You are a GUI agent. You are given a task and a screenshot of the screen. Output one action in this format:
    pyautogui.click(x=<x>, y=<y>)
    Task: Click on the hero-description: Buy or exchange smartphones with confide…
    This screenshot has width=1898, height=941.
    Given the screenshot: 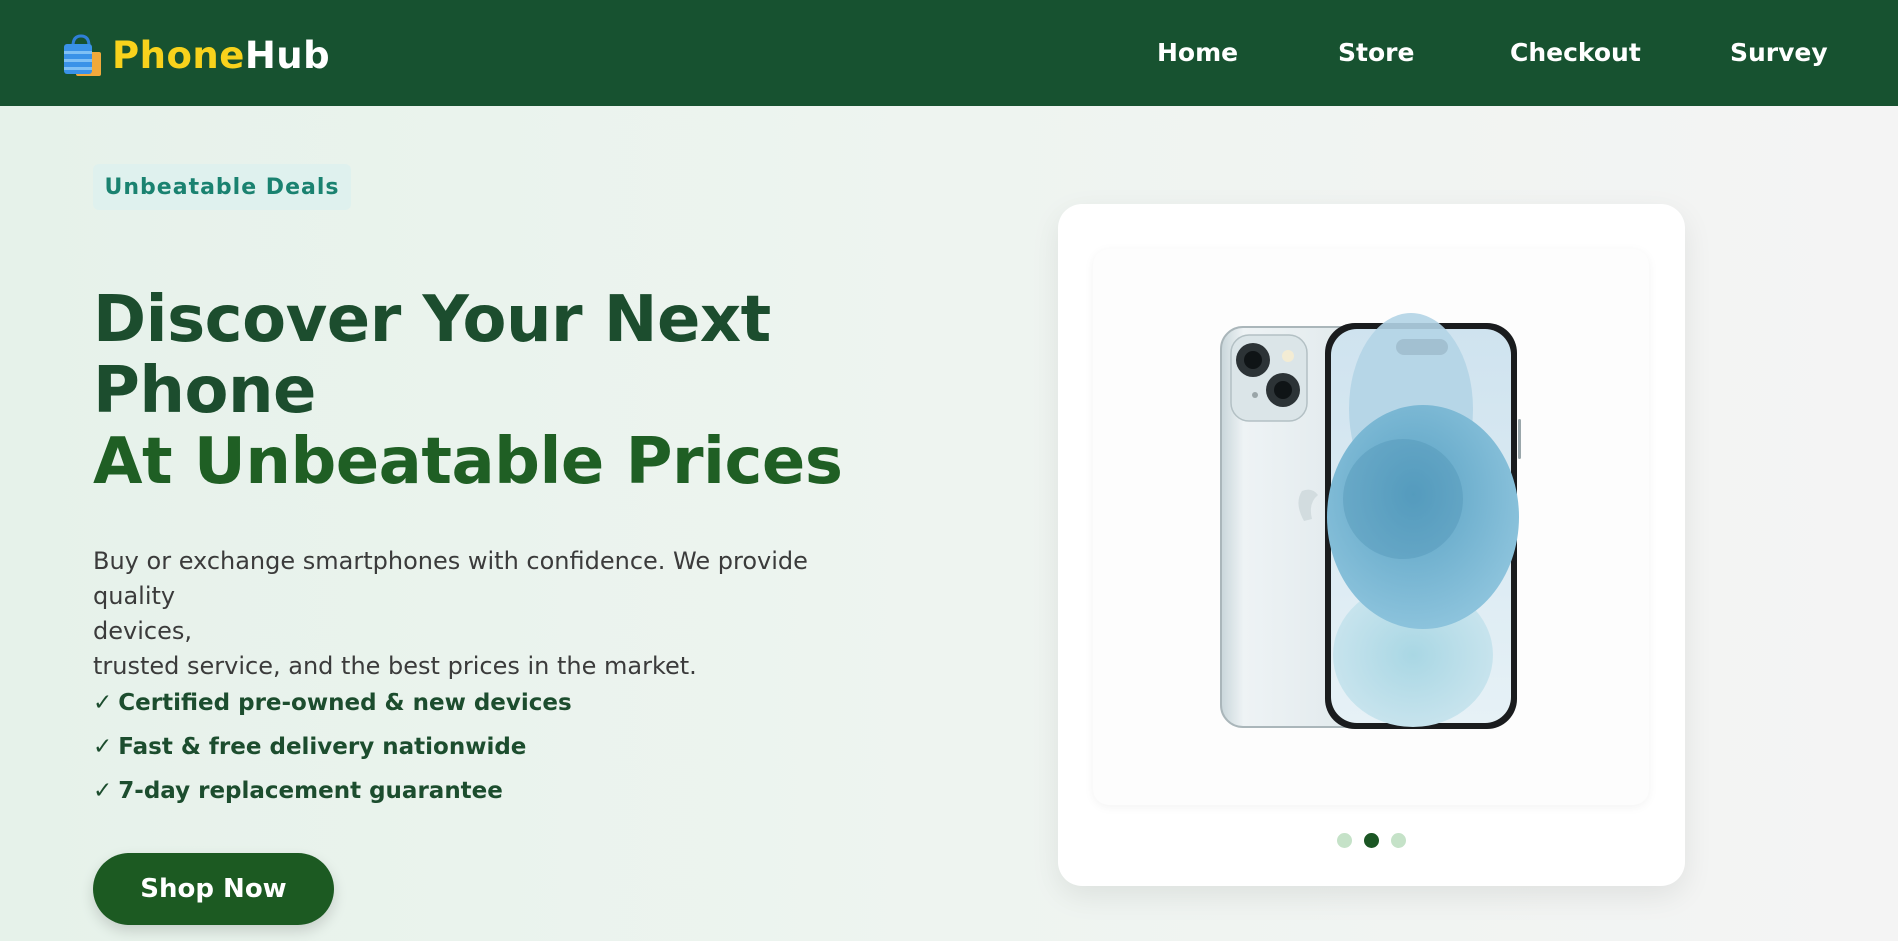 What is the action you would take?
    pyautogui.click(x=493, y=614)
    